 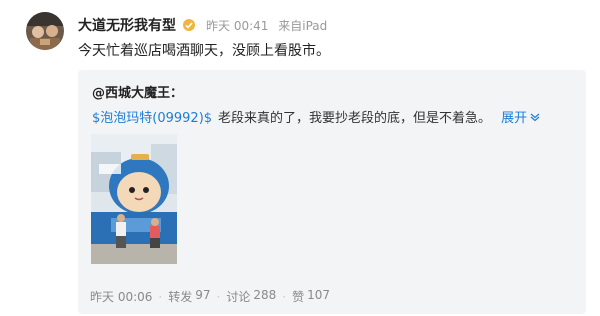 What do you see at coordinates (238, 297) in the screenshot?
I see `comment-label: 讨论` at bounding box center [238, 297].